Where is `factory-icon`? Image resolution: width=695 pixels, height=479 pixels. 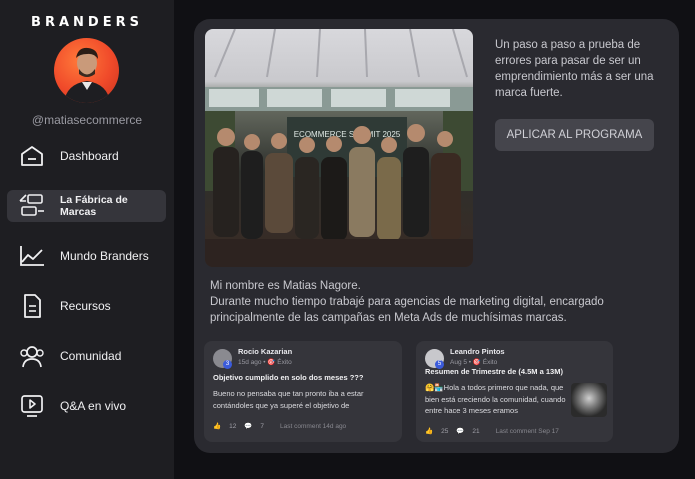
factory-icon is located at coordinates (32, 206).